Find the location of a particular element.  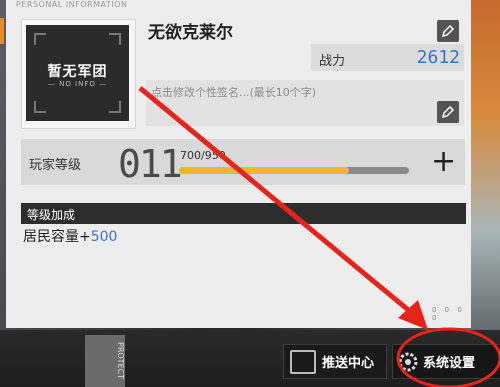

exp-progress-fill is located at coordinates (264, 170).